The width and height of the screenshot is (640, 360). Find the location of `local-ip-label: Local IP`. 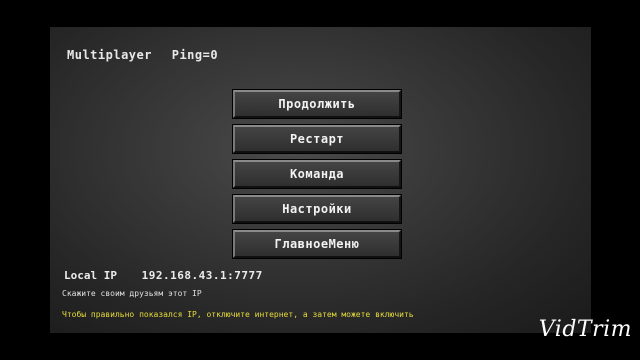

local-ip-label: Local IP is located at coordinates (90, 275).